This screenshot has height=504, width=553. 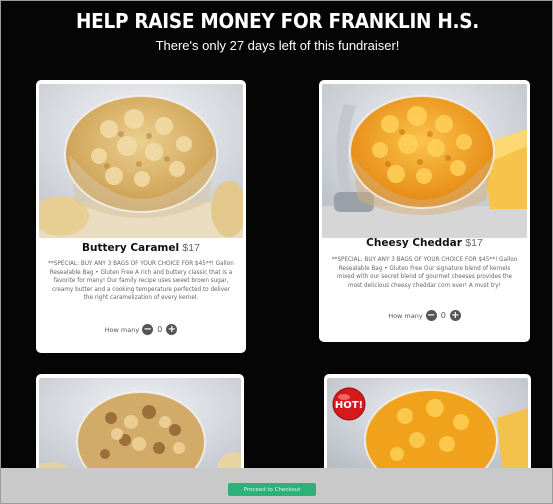 I want to click on product-title: Cheesy Cheddar $17, so click(x=424, y=243).